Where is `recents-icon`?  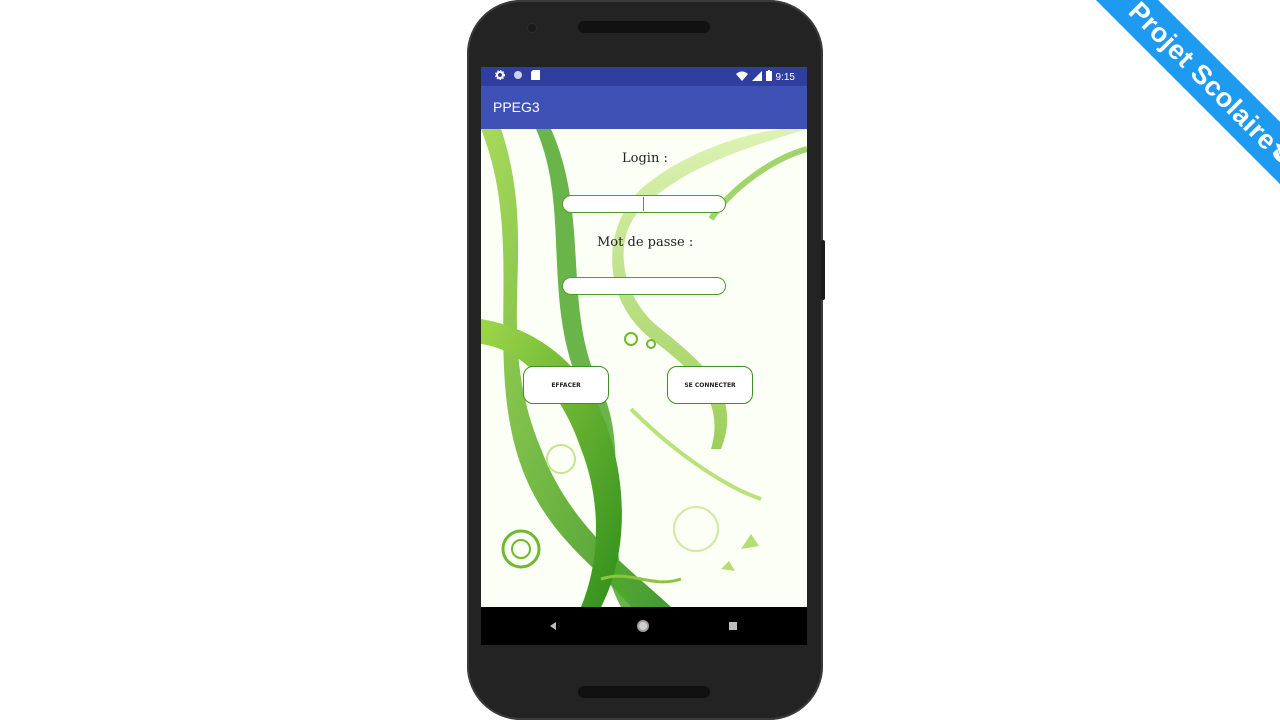 recents-icon is located at coordinates (733, 626).